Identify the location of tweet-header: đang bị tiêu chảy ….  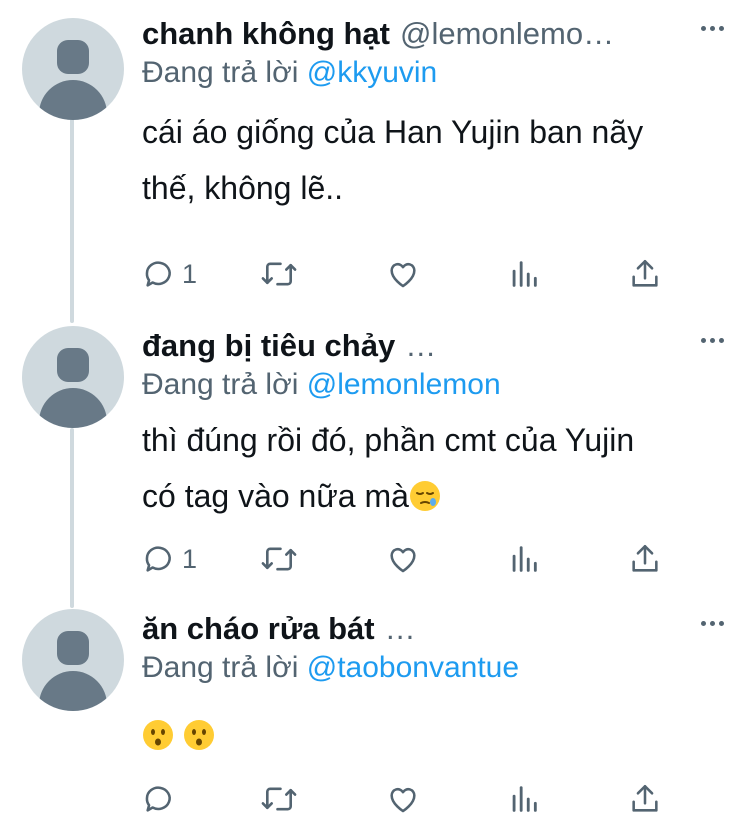
(436, 346).